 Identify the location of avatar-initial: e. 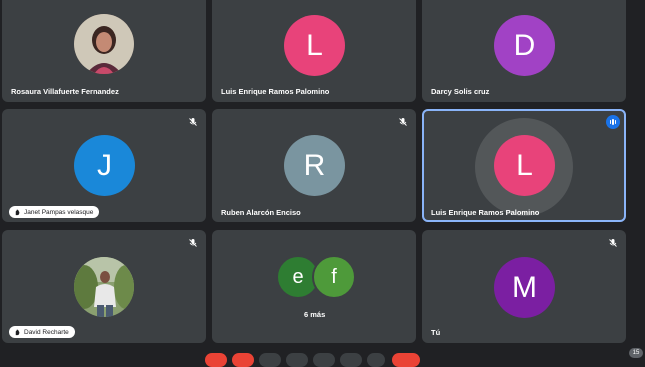
(298, 276).